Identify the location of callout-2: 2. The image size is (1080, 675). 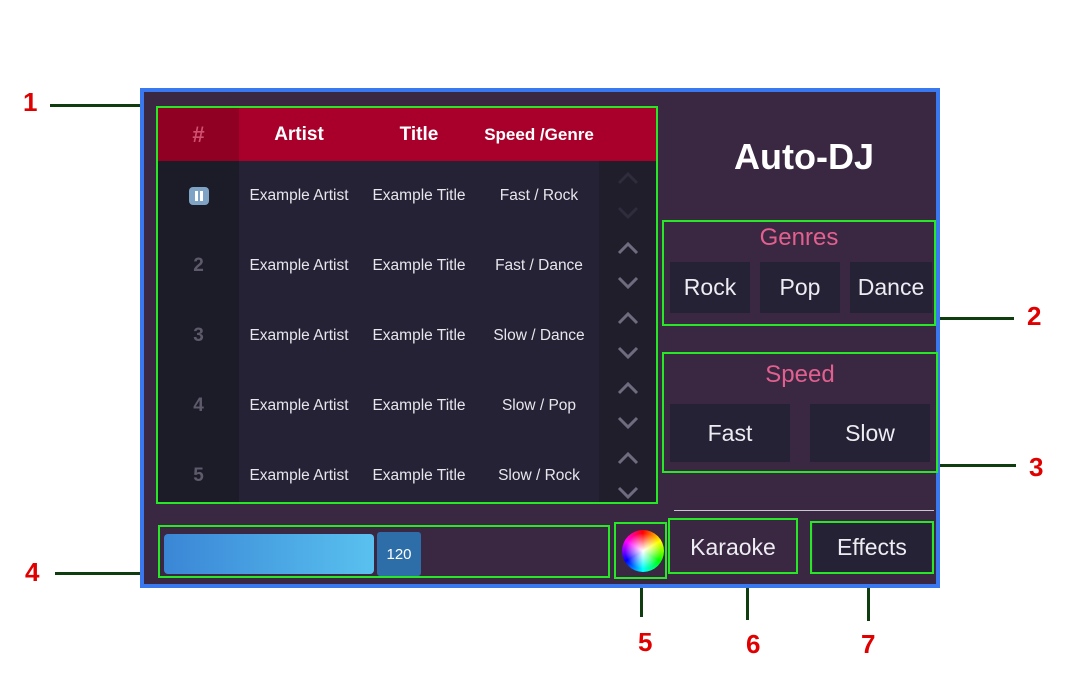
(1034, 316).